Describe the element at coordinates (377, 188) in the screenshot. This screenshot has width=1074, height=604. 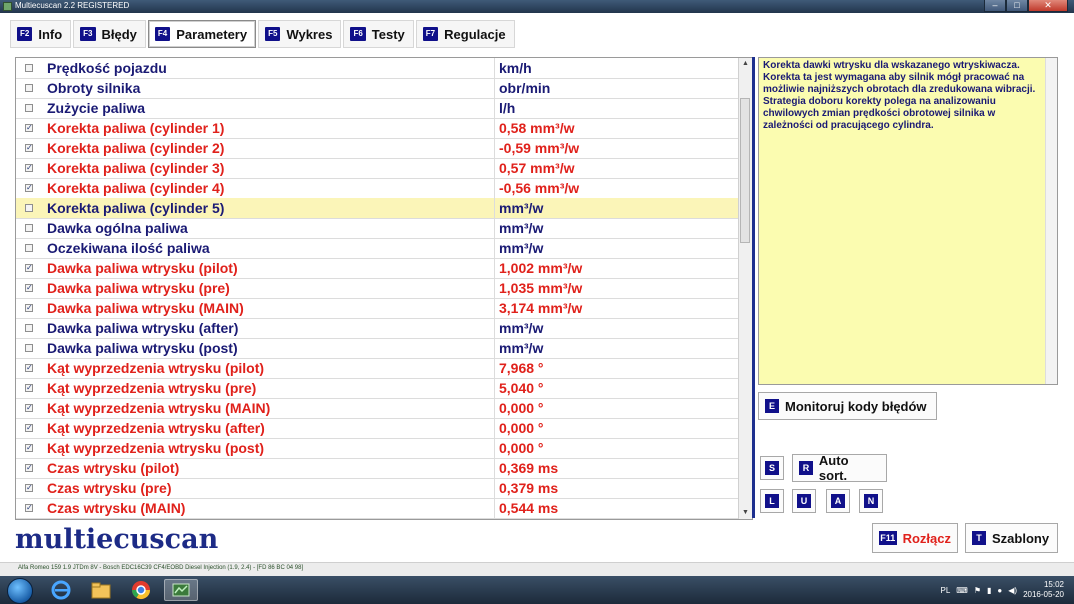
I see `table-row: ✓ Korekta paliwa (cylinder 4) -0,56 mm³/w` at that location.